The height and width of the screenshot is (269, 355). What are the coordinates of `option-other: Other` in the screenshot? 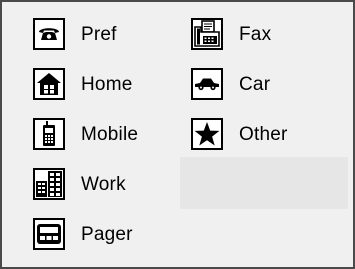 It's located at (239, 134).